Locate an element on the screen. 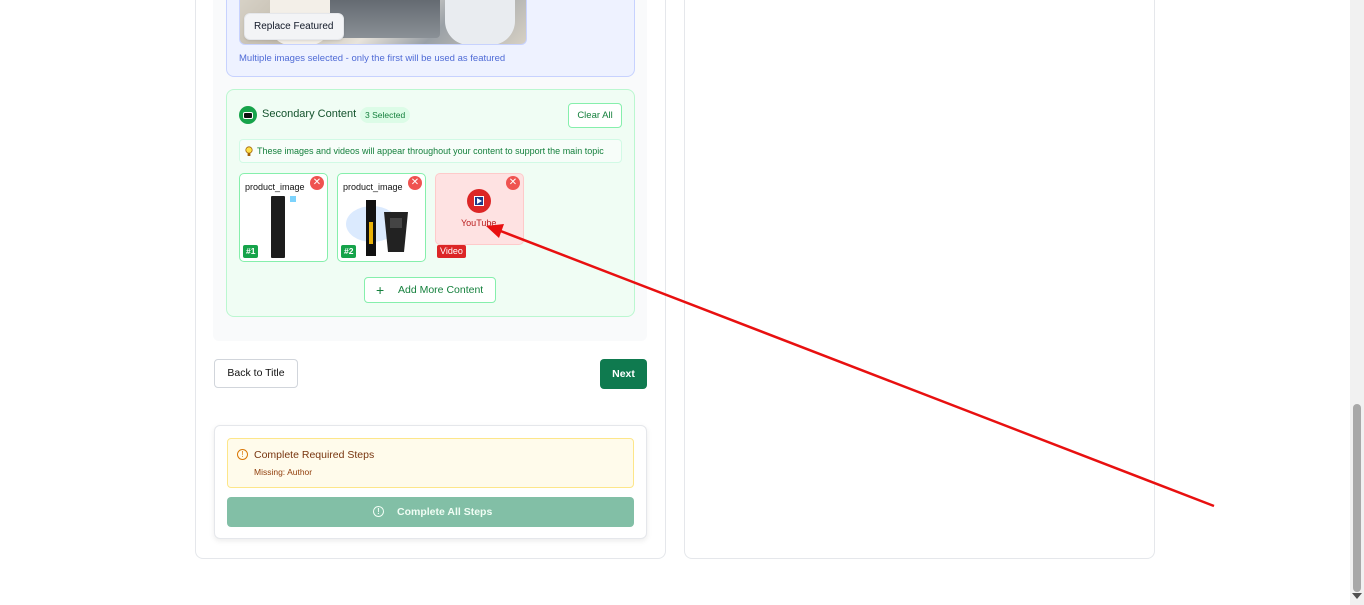  scroll-down-arrow-icon is located at coordinates (1357, 596).